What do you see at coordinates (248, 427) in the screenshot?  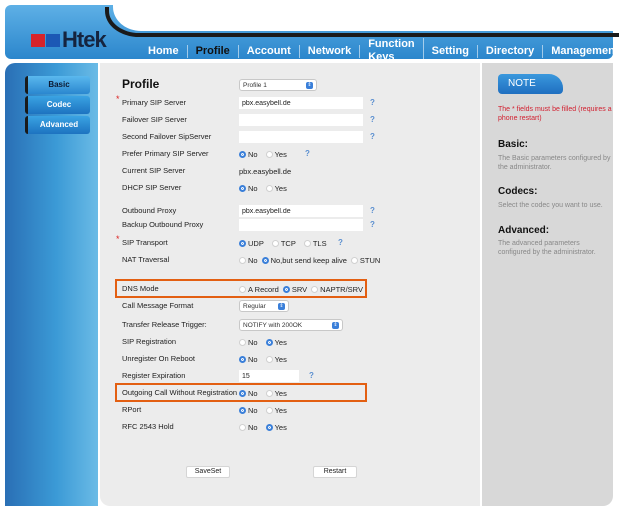 I see `radio-rfc2543-no: No` at bounding box center [248, 427].